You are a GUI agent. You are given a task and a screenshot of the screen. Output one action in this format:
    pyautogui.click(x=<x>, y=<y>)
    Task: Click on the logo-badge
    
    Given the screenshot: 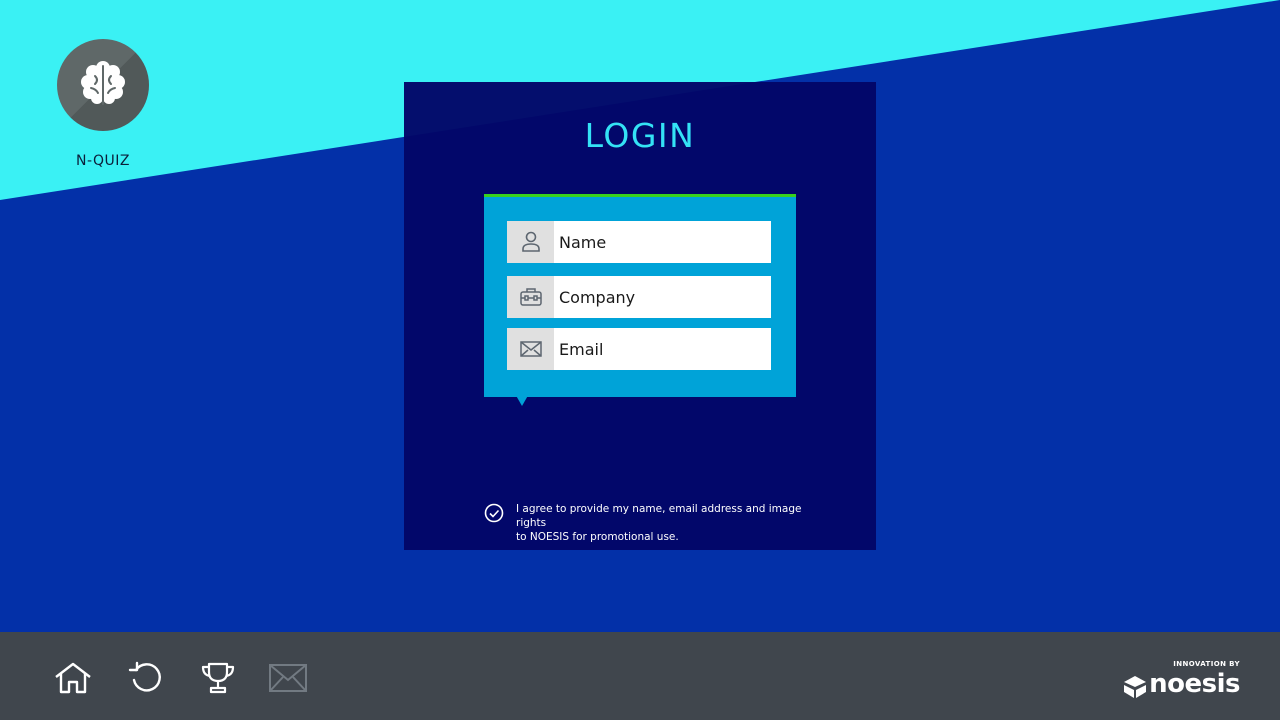 What is the action you would take?
    pyautogui.click(x=103, y=85)
    